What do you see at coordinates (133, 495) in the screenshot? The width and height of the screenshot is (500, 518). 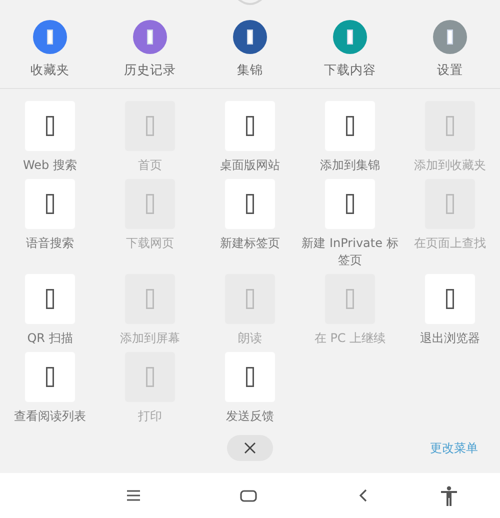 I see `menu-icon` at bounding box center [133, 495].